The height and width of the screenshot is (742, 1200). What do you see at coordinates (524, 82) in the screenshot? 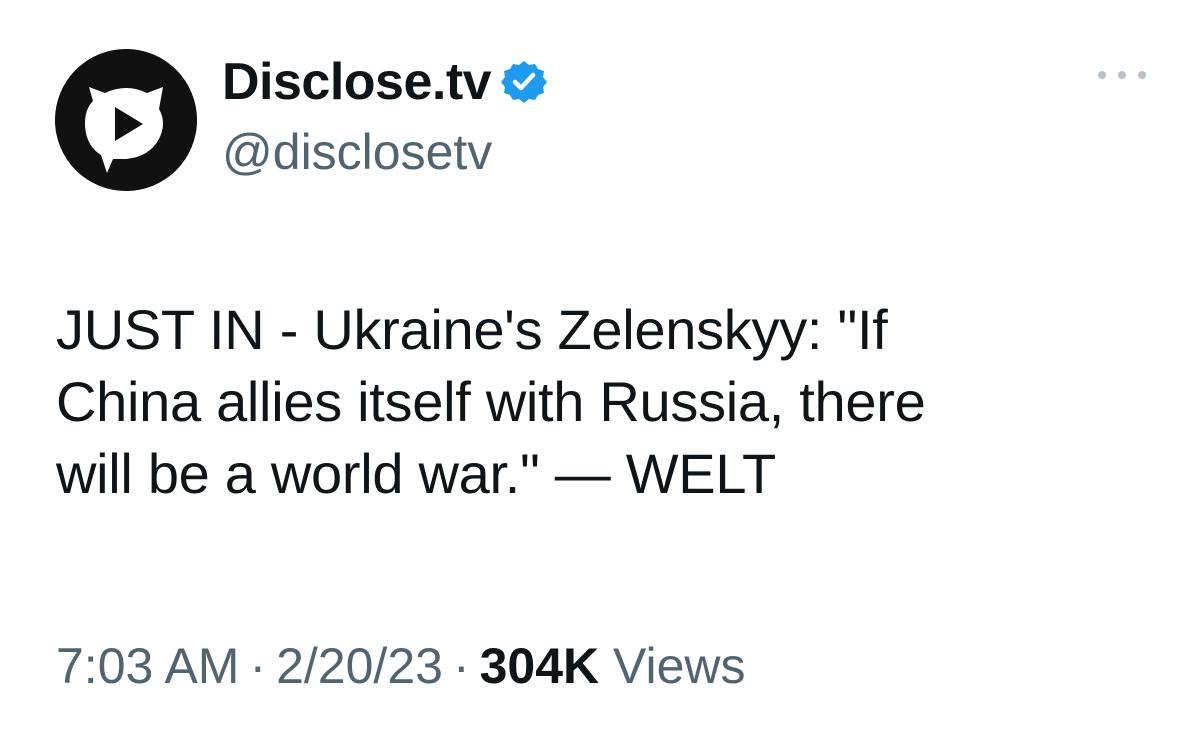
I see `verified-badge-icon` at bounding box center [524, 82].